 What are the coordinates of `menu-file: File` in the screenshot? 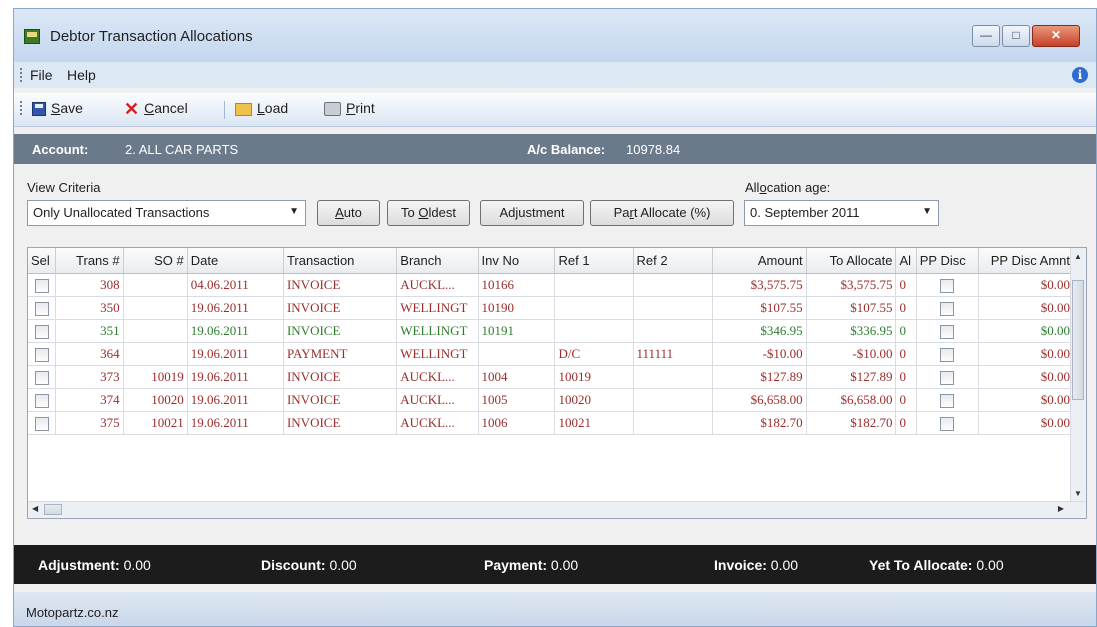 It's located at (41, 75).